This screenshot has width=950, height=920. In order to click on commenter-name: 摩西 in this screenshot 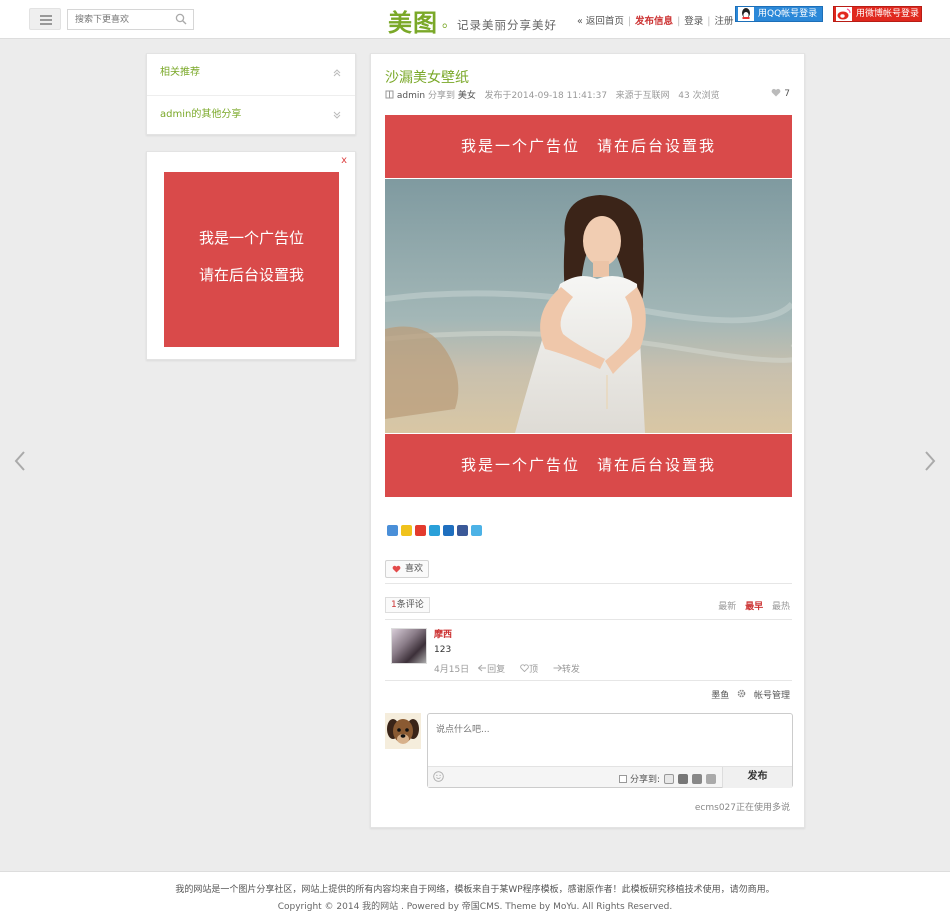, I will do `click(443, 633)`.